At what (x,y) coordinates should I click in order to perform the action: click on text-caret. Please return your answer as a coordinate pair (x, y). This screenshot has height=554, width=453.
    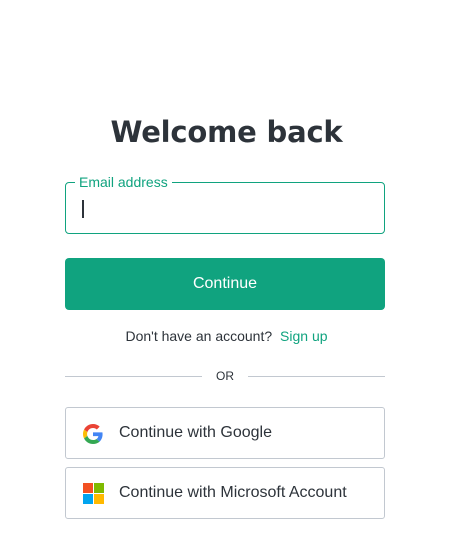
    Looking at the image, I should click on (83, 209).